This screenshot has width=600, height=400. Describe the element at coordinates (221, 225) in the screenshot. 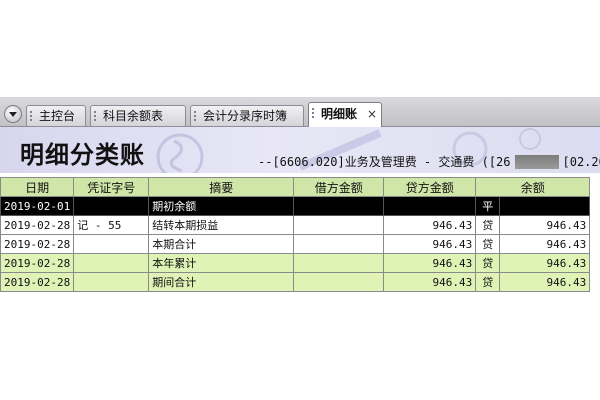

I see `cell-summary: 结转本期损益` at that location.